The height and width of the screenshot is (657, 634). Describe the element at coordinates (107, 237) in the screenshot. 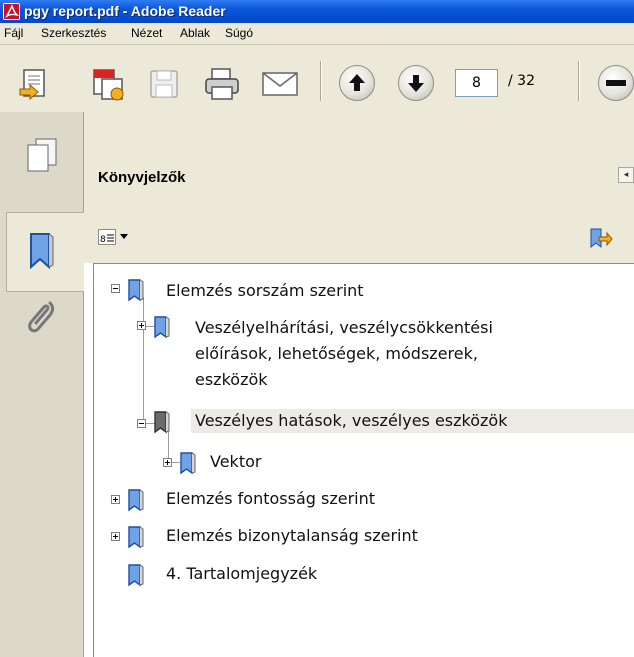

I see `options-menu-button: 8` at that location.